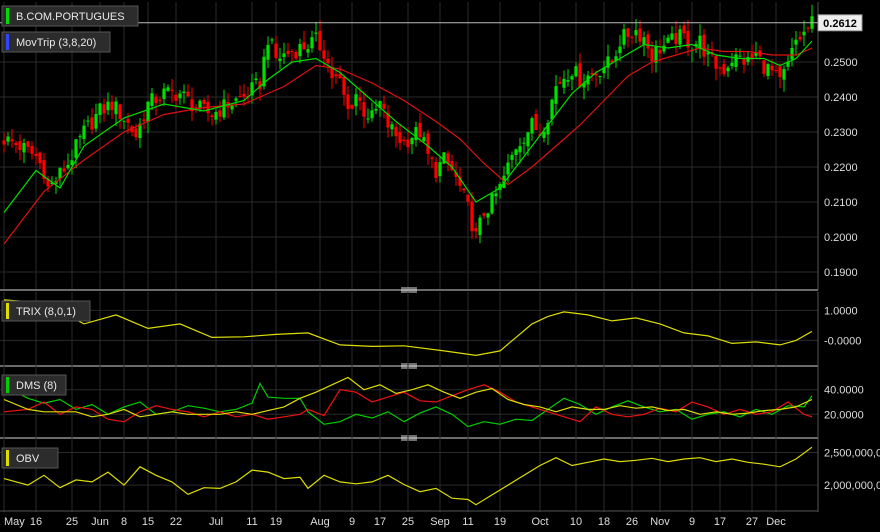  Describe the element at coordinates (320, 522) in the screenshot. I see `x-tick-label: Aug` at that location.